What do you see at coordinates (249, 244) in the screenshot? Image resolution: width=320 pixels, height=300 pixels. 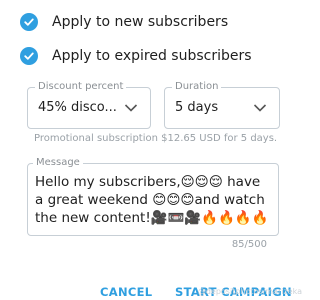 I see `character-counter: 85/500` at bounding box center [249, 244].